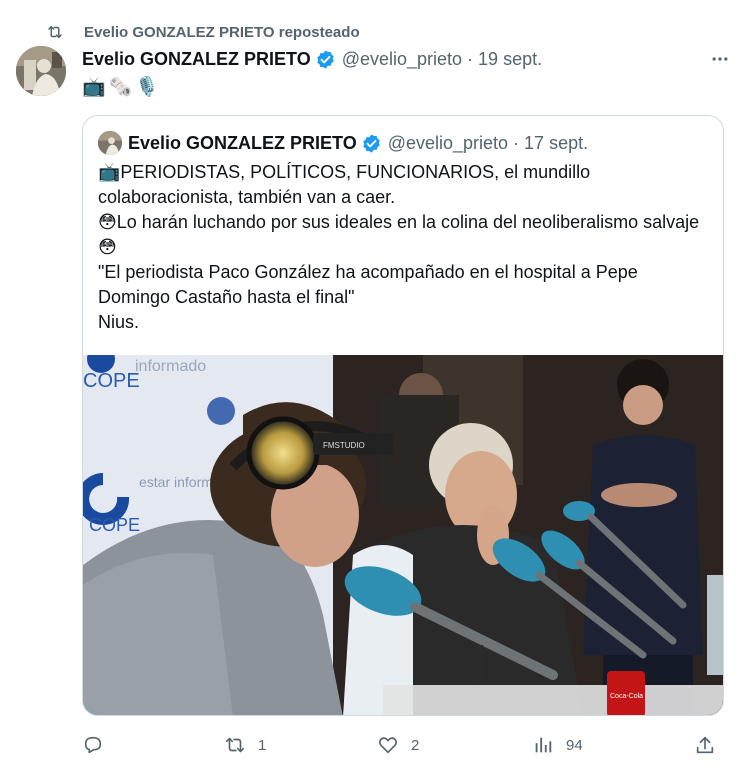 The height and width of the screenshot is (770, 750). Describe the element at coordinates (402, 59) in the screenshot. I see `author-handle: @evelio_prieto` at that location.